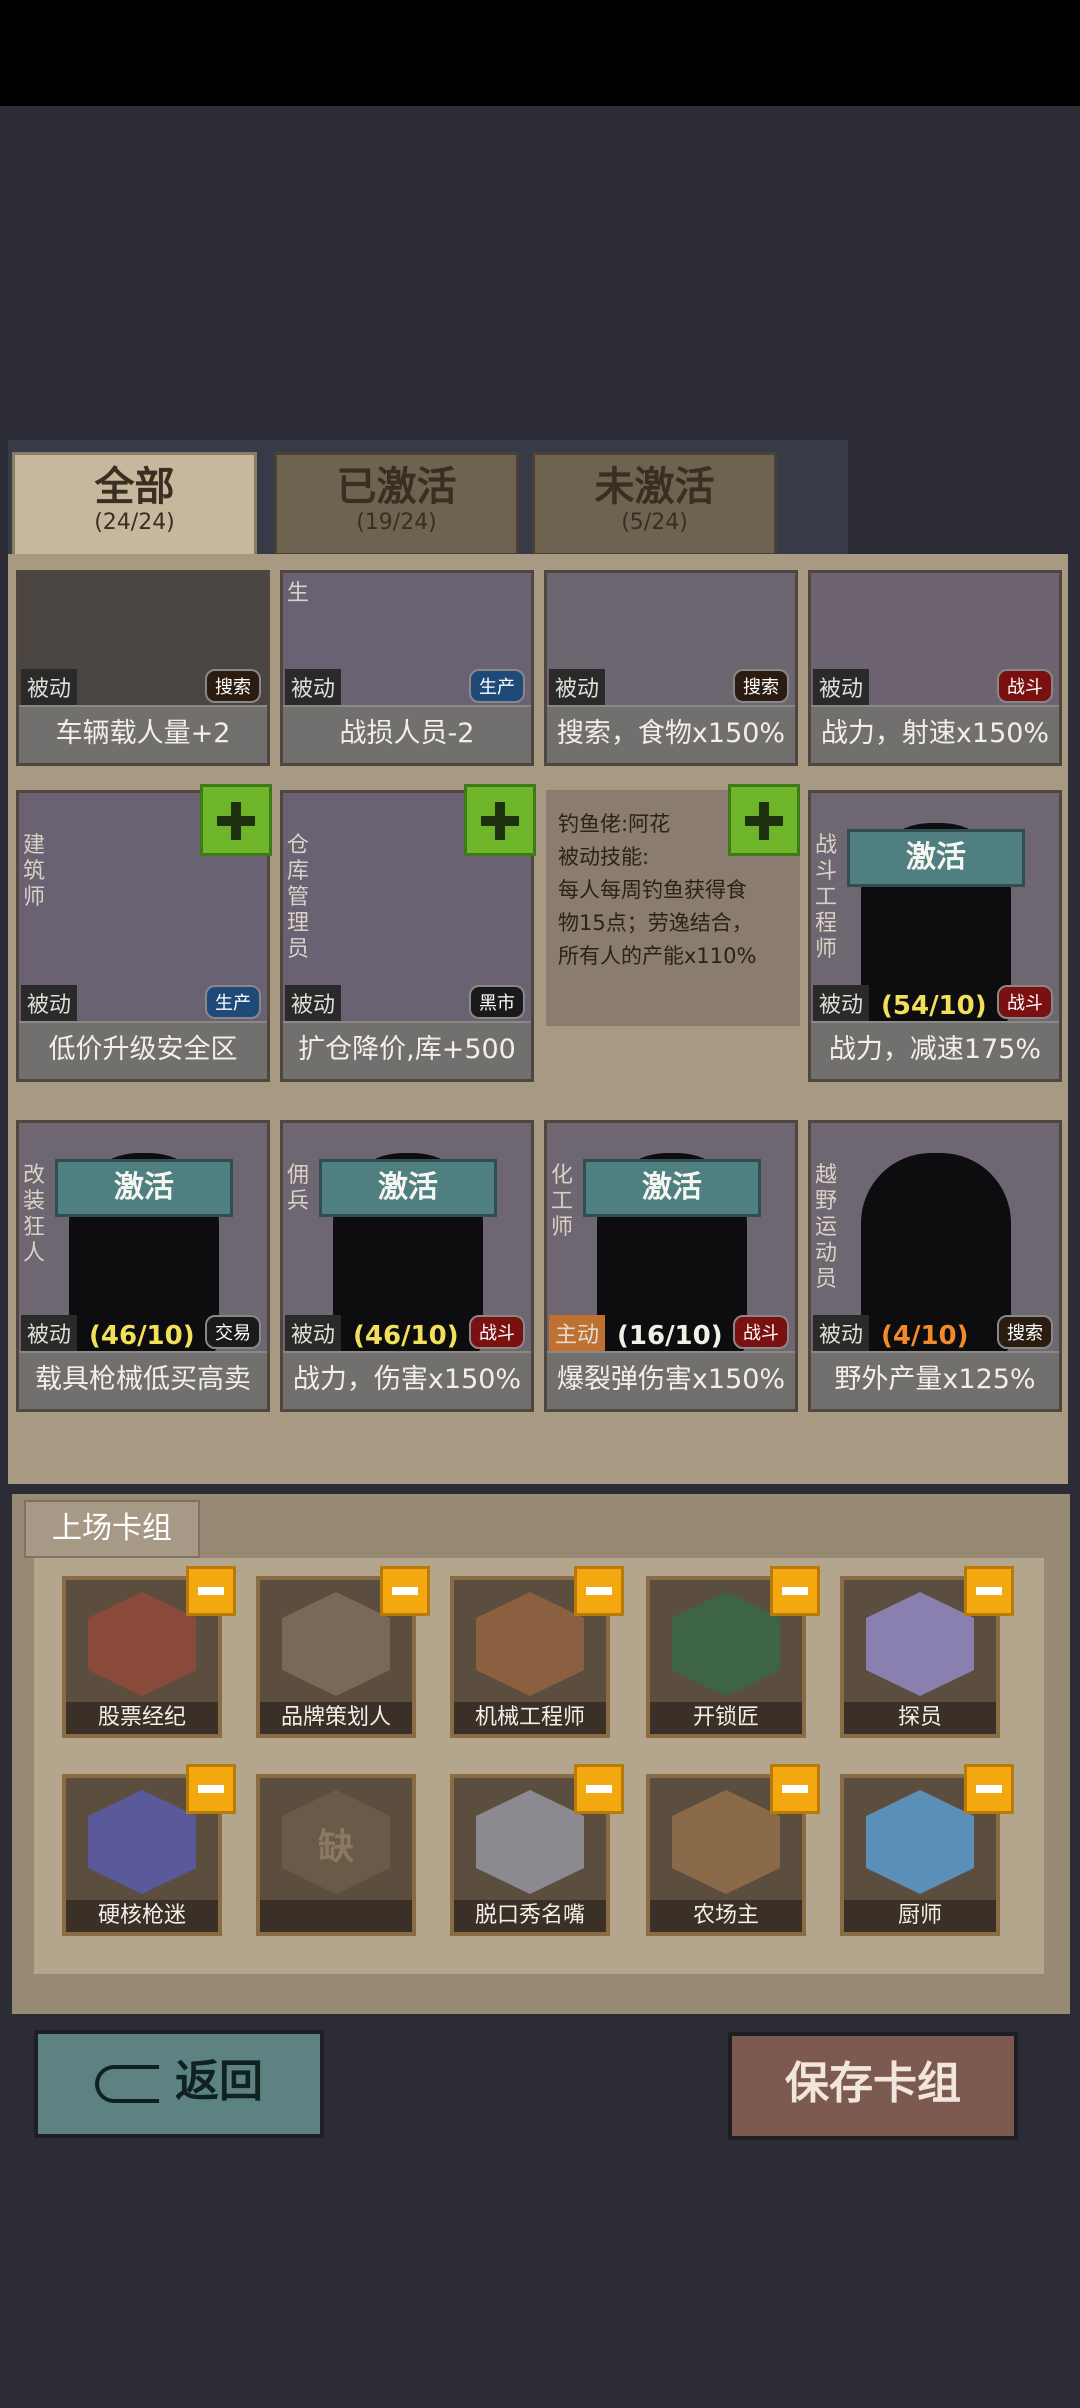 Image resolution: width=1080 pixels, height=2408 pixels. Describe the element at coordinates (671, 734) in the screenshot. I see `card-effect: 搜索，食物x150%` at that location.